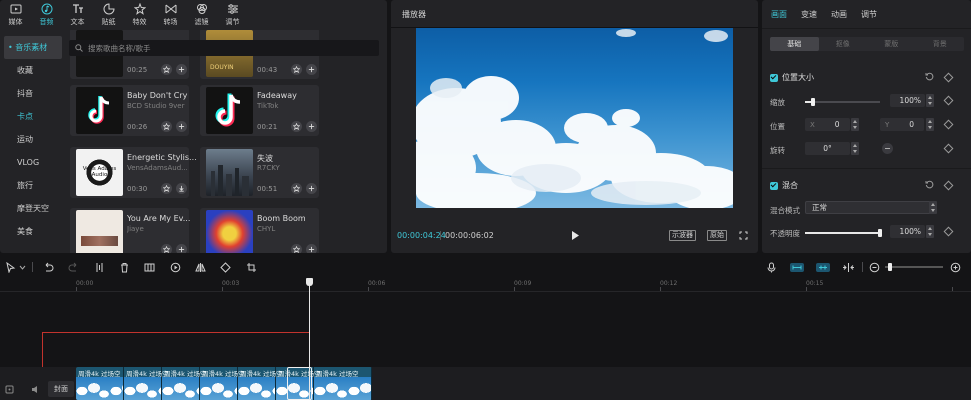 The image size is (971, 400). Describe the element at coordinates (907, 231) in the screenshot. I see `opacity-value-field: 100%` at that location.